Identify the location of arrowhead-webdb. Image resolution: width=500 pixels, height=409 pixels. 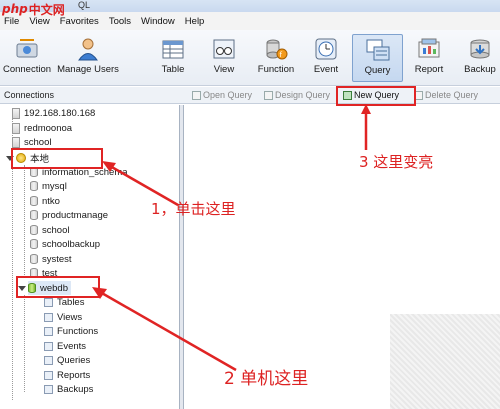
(99, 293).